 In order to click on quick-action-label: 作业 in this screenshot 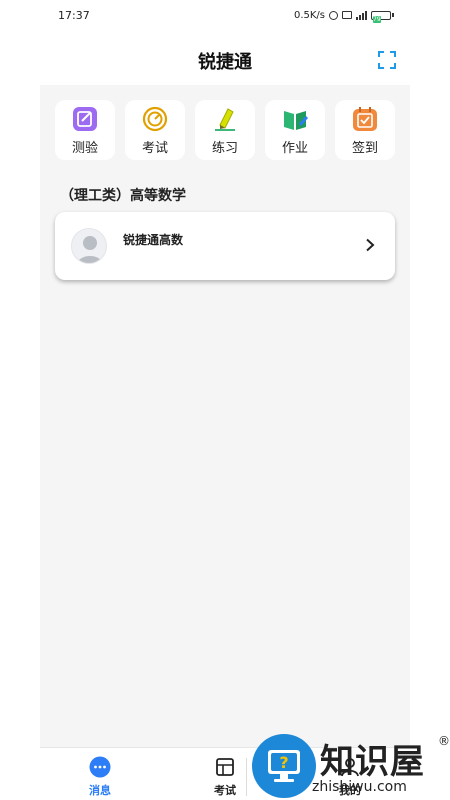, I will do `click(294, 148)`.